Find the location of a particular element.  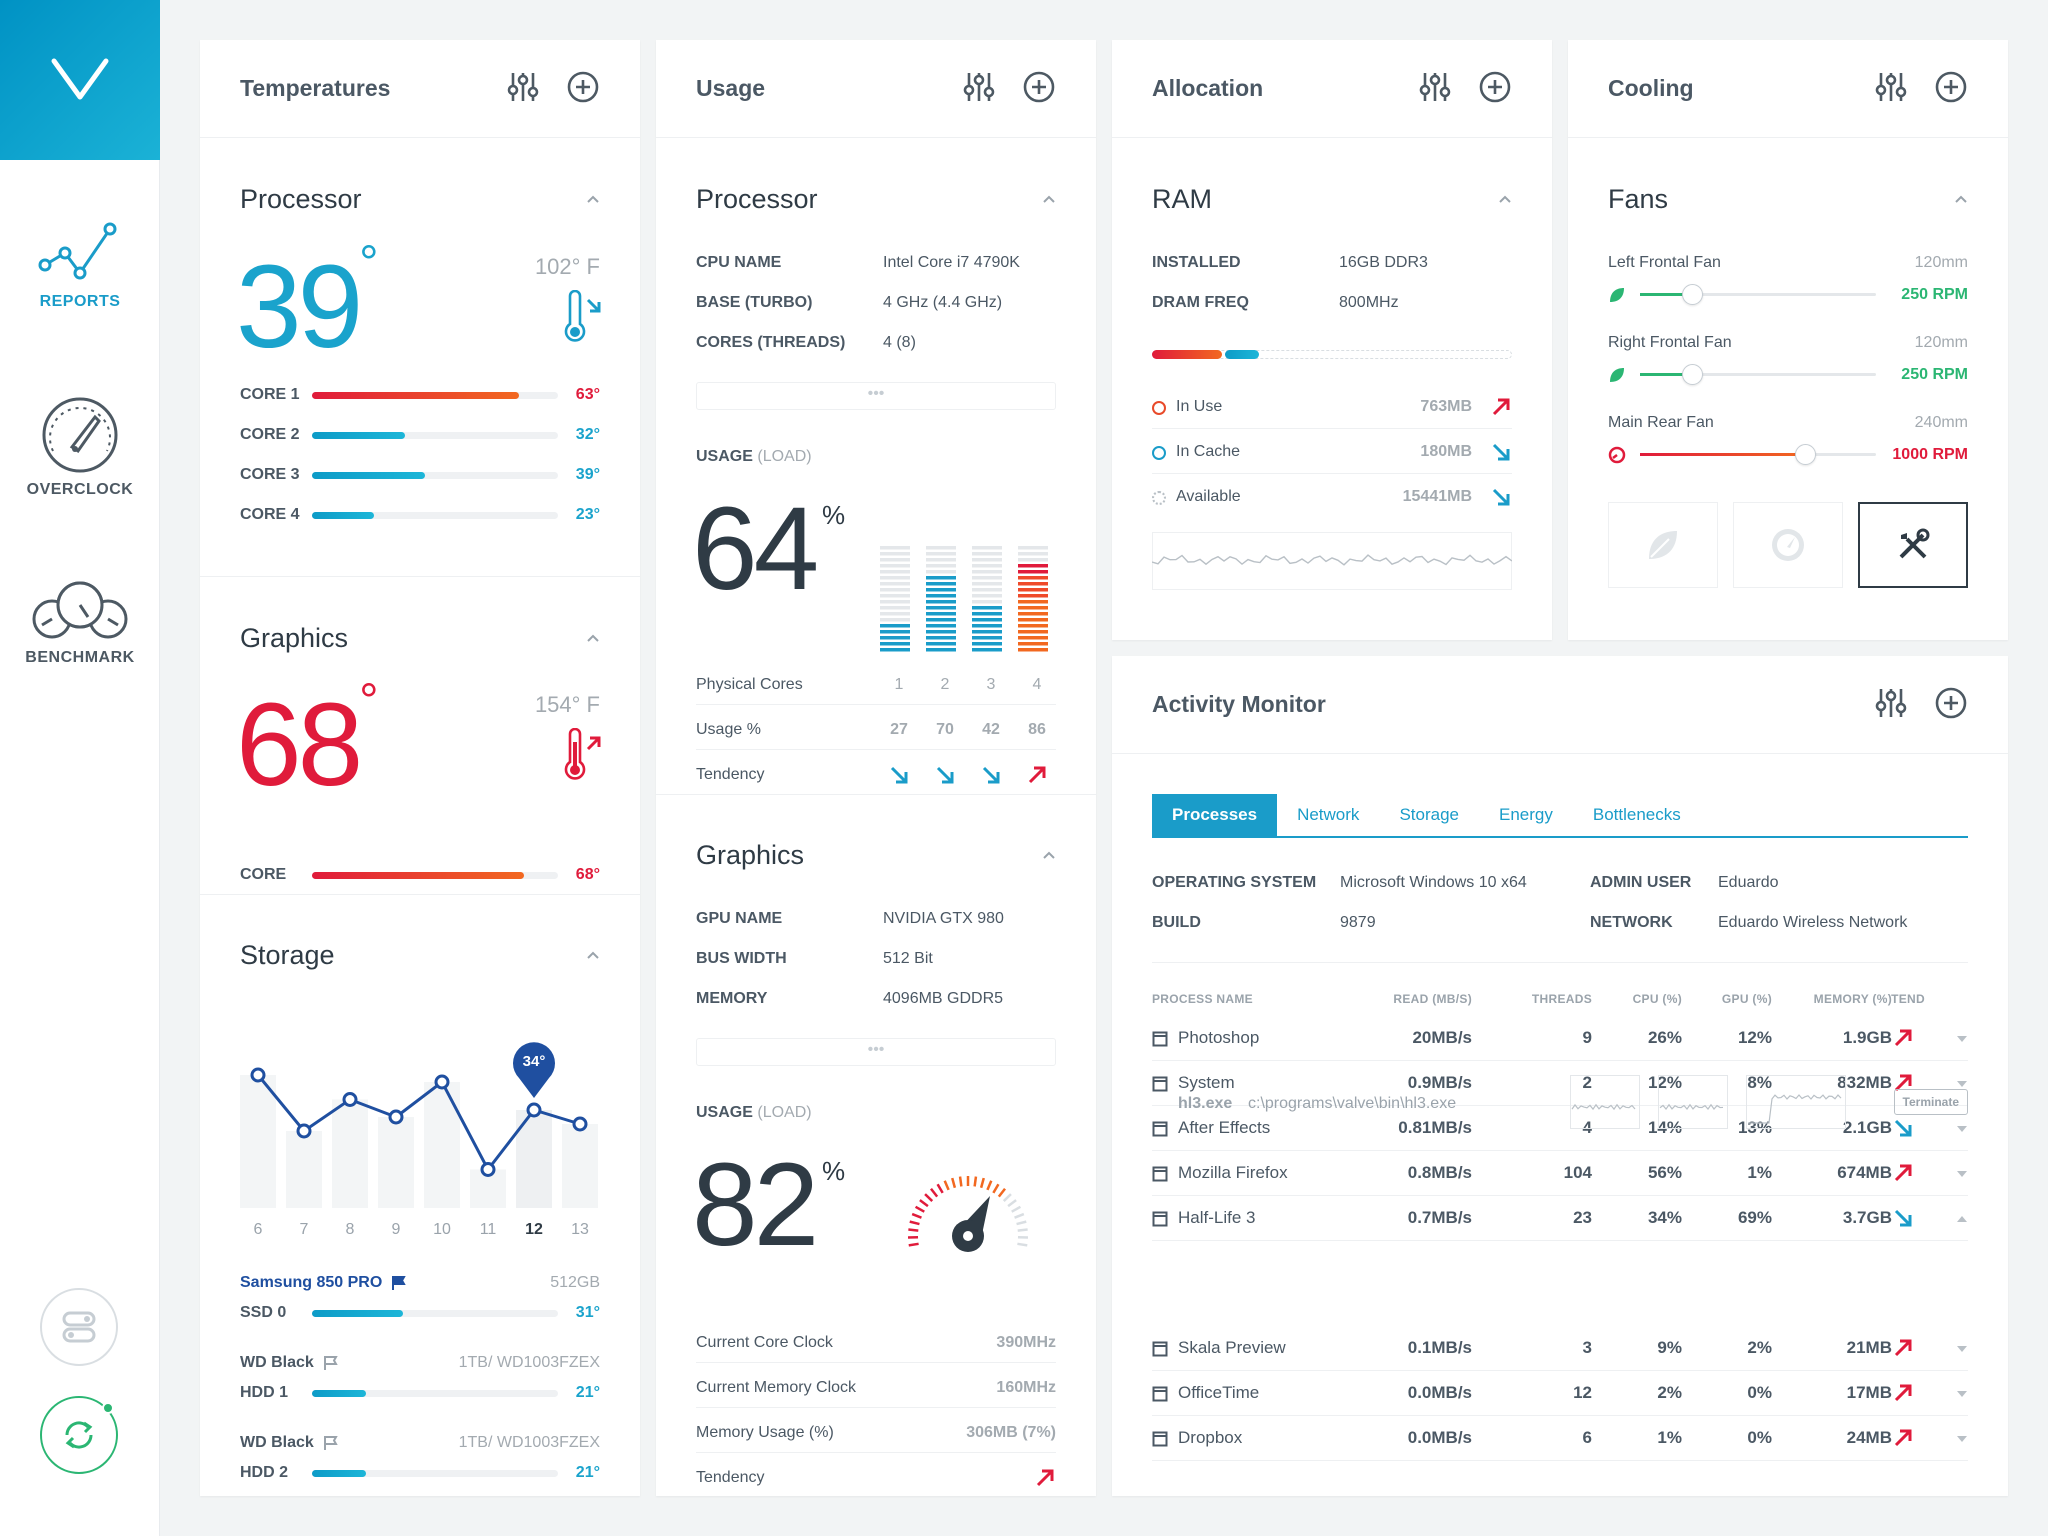

tools-icon is located at coordinates (1914, 543).